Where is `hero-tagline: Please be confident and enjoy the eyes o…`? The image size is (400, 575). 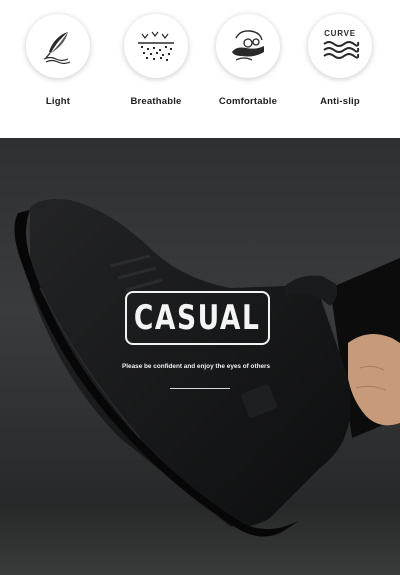 hero-tagline: Please be confident and enjoy the eyes o… is located at coordinates (196, 366).